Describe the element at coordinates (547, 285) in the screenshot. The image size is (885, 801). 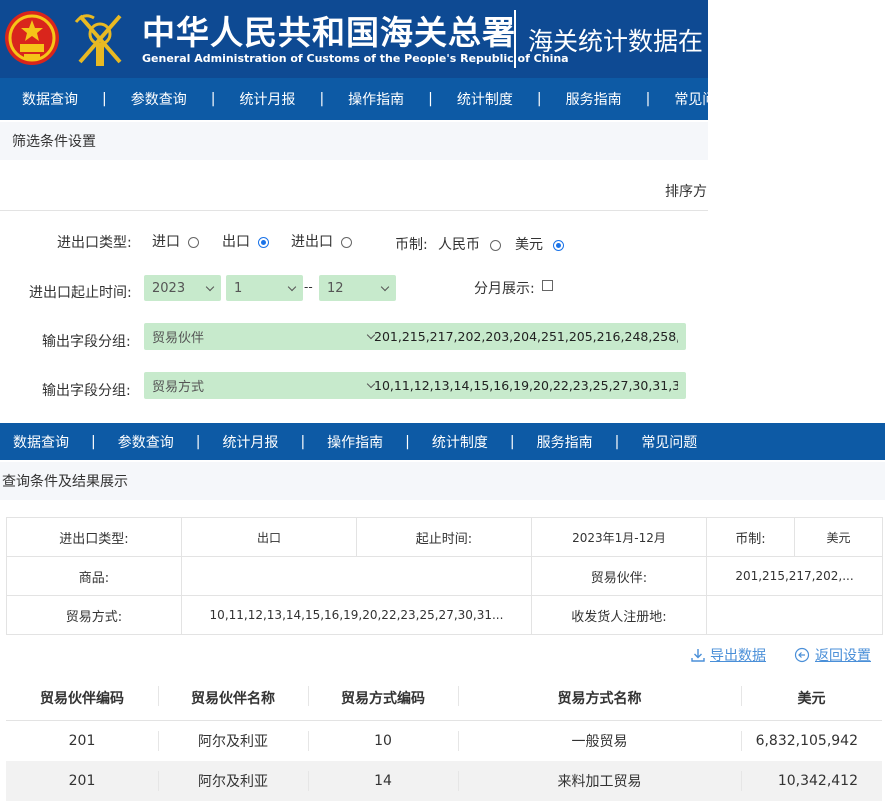
I see `monthly-display-checkbox` at that location.